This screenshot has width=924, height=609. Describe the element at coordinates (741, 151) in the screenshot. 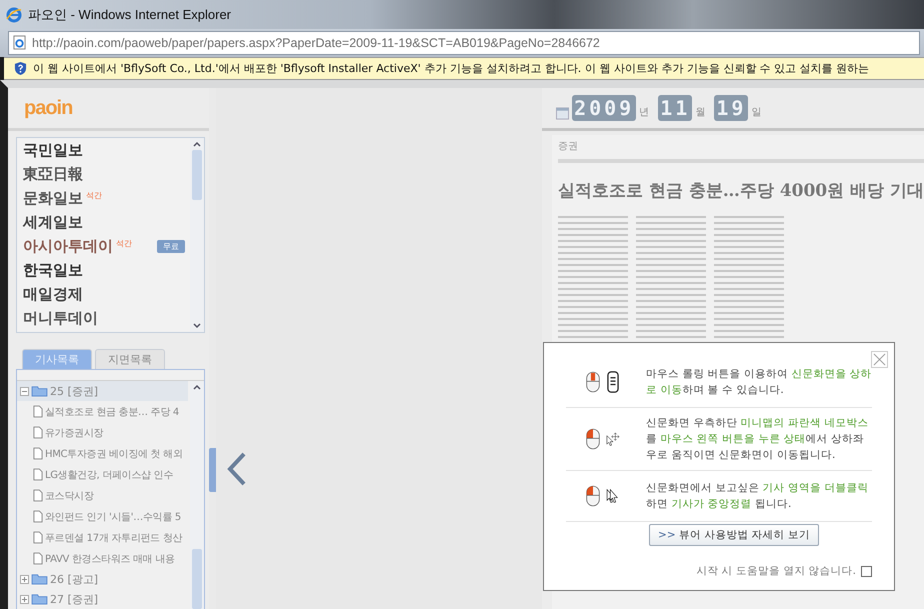

I see `section-title: 증권` at that location.